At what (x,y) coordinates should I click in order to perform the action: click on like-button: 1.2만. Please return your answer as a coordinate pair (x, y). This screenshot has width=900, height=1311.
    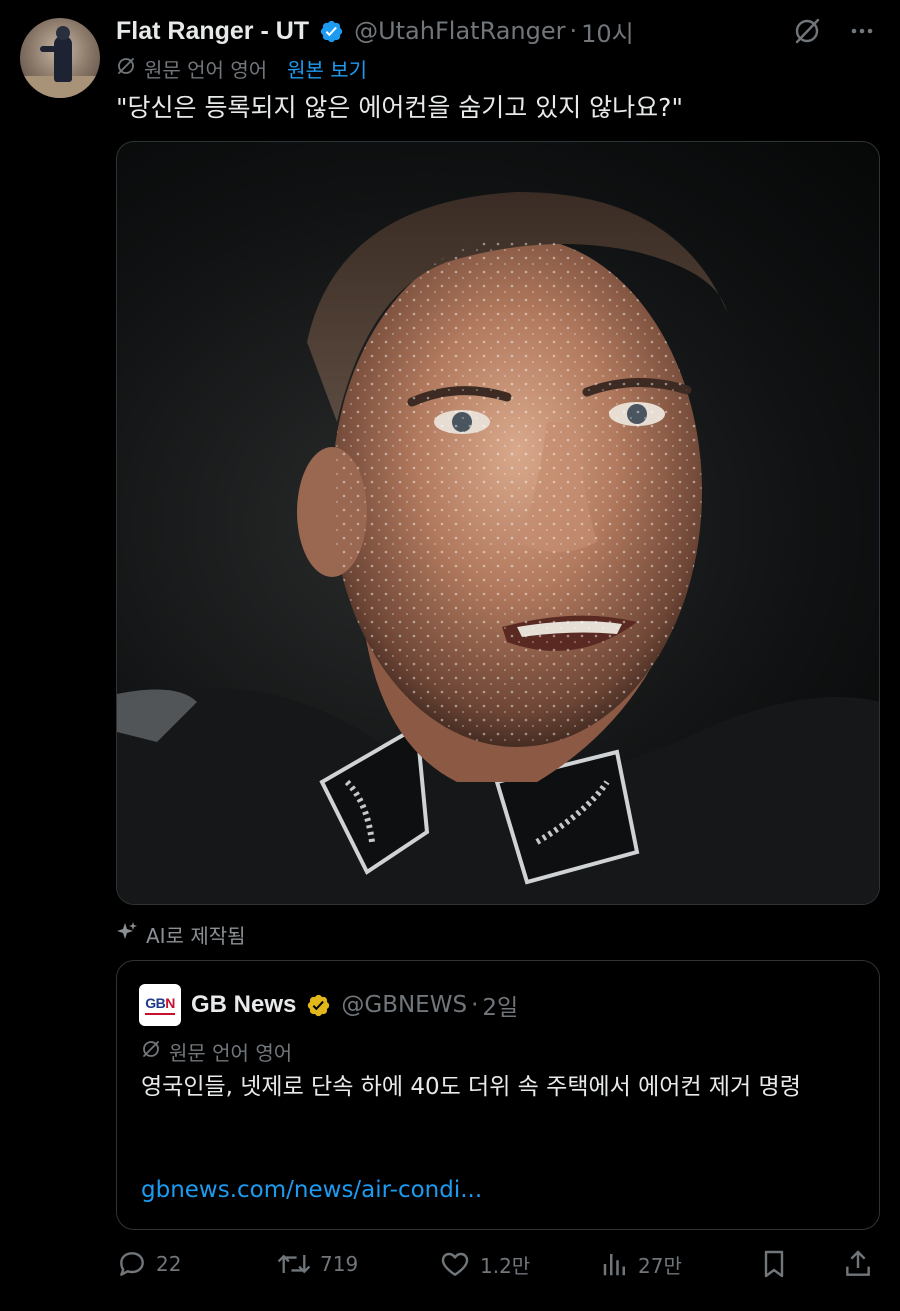
    Looking at the image, I should click on (484, 1264).